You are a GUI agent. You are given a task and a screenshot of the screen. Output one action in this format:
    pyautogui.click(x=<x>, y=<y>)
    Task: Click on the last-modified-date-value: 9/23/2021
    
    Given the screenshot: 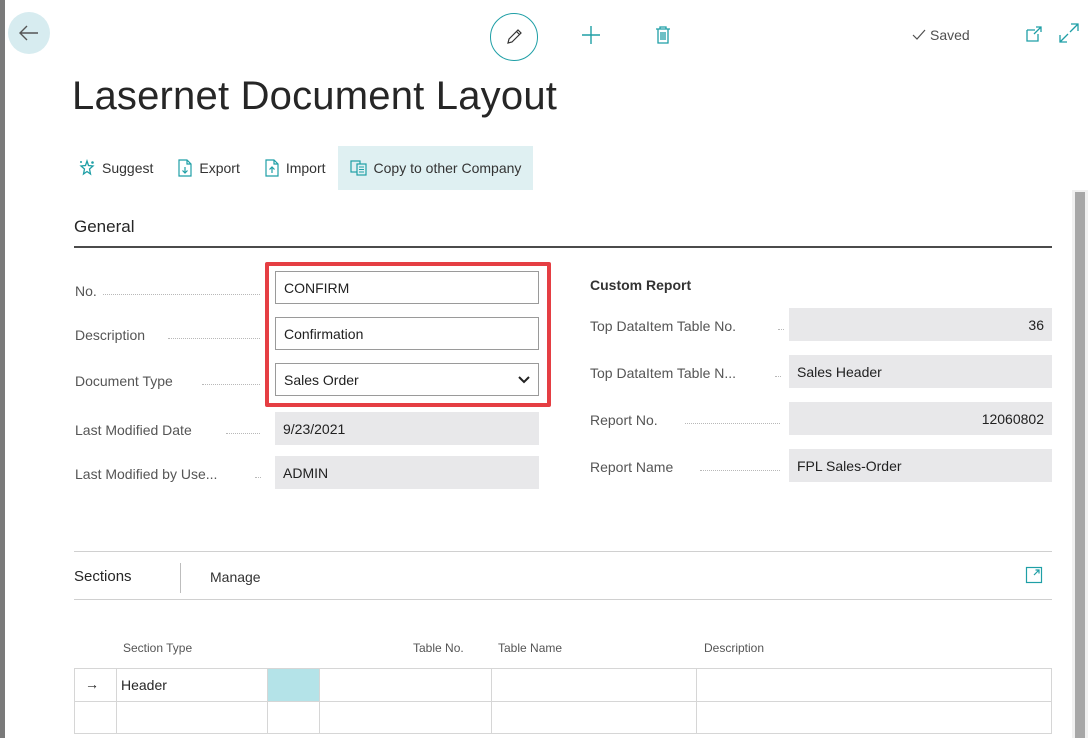 What is the action you would take?
    pyautogui.click(x=407, y=428)
    